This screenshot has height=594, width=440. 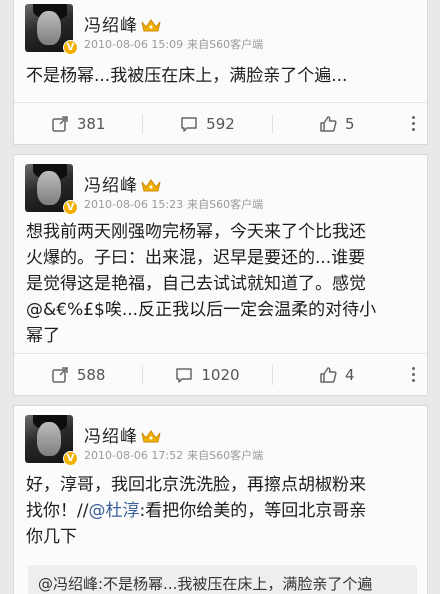 I want to click on post-header: V 冯绍峰 2010-08-06 17:52 来自S60客户端, so click(x=220, y=436).